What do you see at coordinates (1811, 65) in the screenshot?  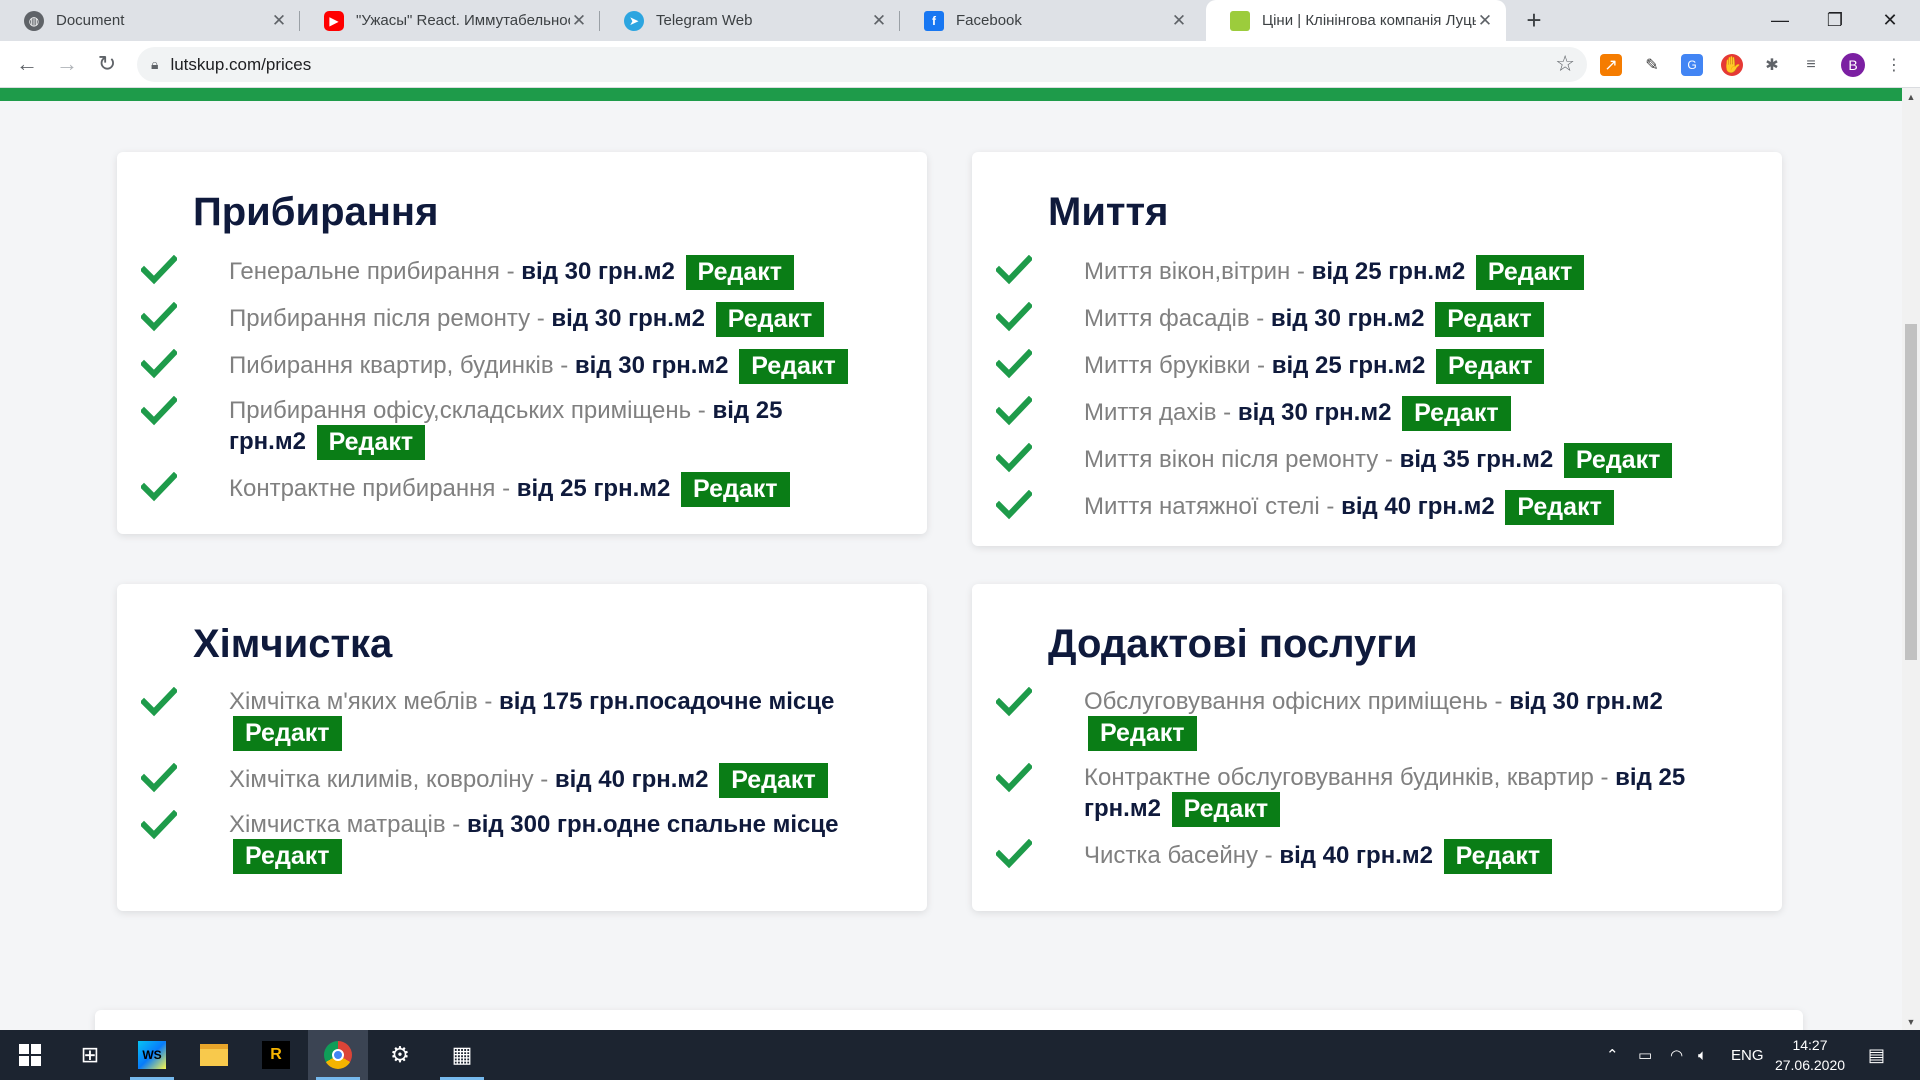 I see `media-control-icon: ≡` at bounding box center [1811, 65].